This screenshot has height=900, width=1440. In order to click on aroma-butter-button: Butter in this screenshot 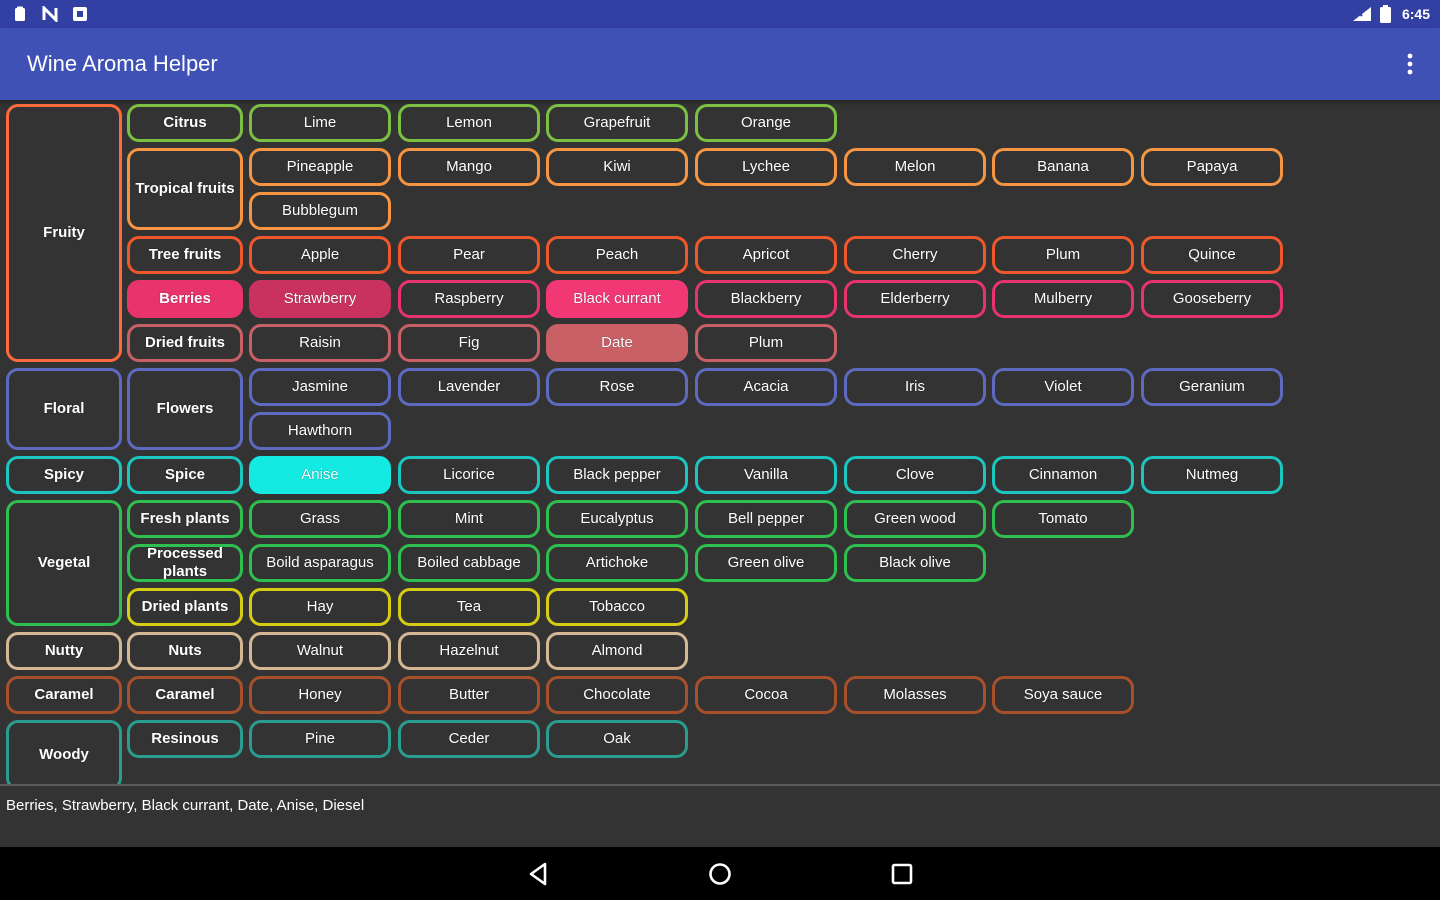, I will do `click(469, 695)`.